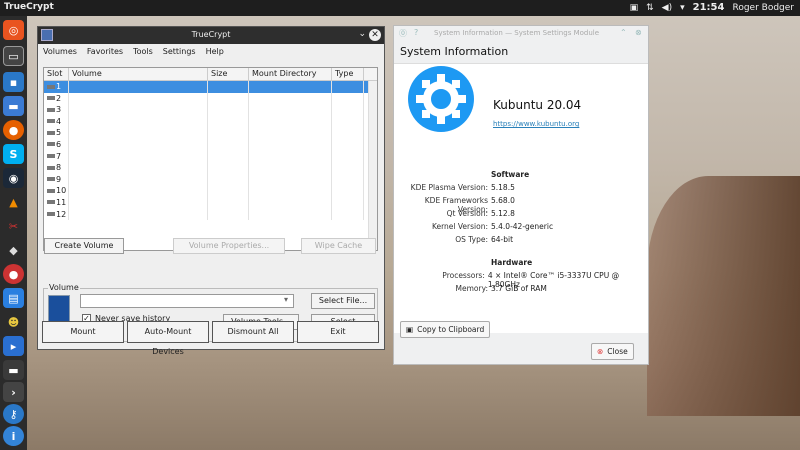 Image resolution: width=800 pixels, height=450 pixels. What do you see at coordinates (290, 74) in the screenshot?
I see `col-mount-directory: Mount Directory` at bounding box center [290, 74].